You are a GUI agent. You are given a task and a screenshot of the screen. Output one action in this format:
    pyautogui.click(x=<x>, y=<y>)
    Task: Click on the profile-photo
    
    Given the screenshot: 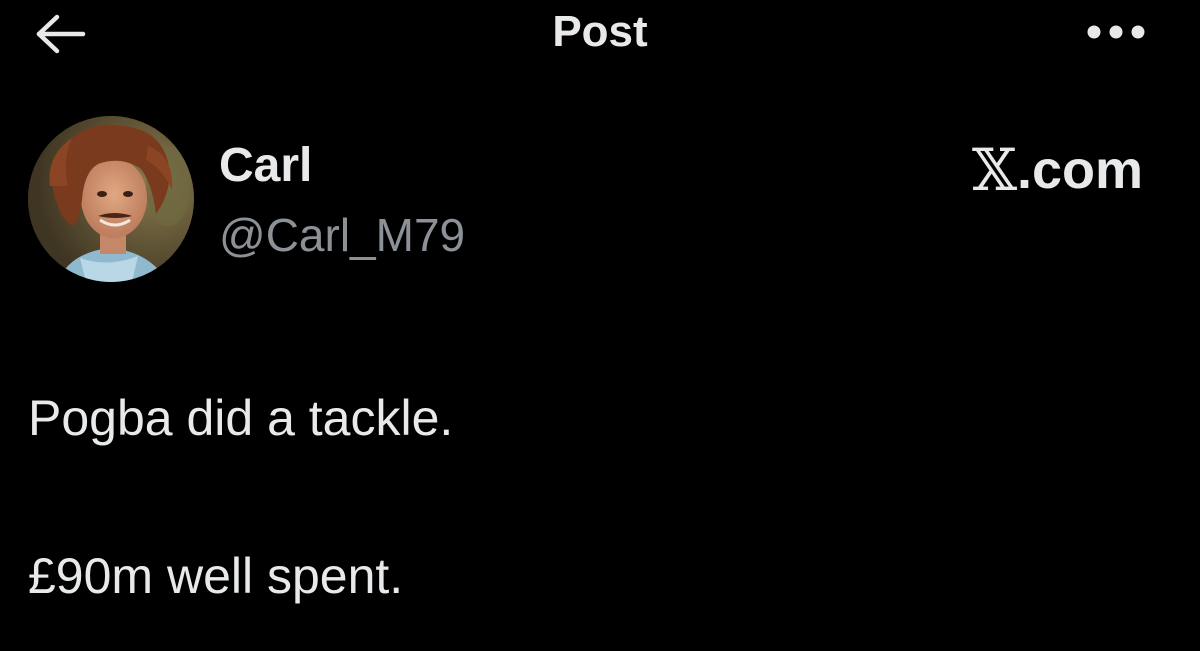 What is the action you would take?
    pyautogui.click(x=111, y=199)
    